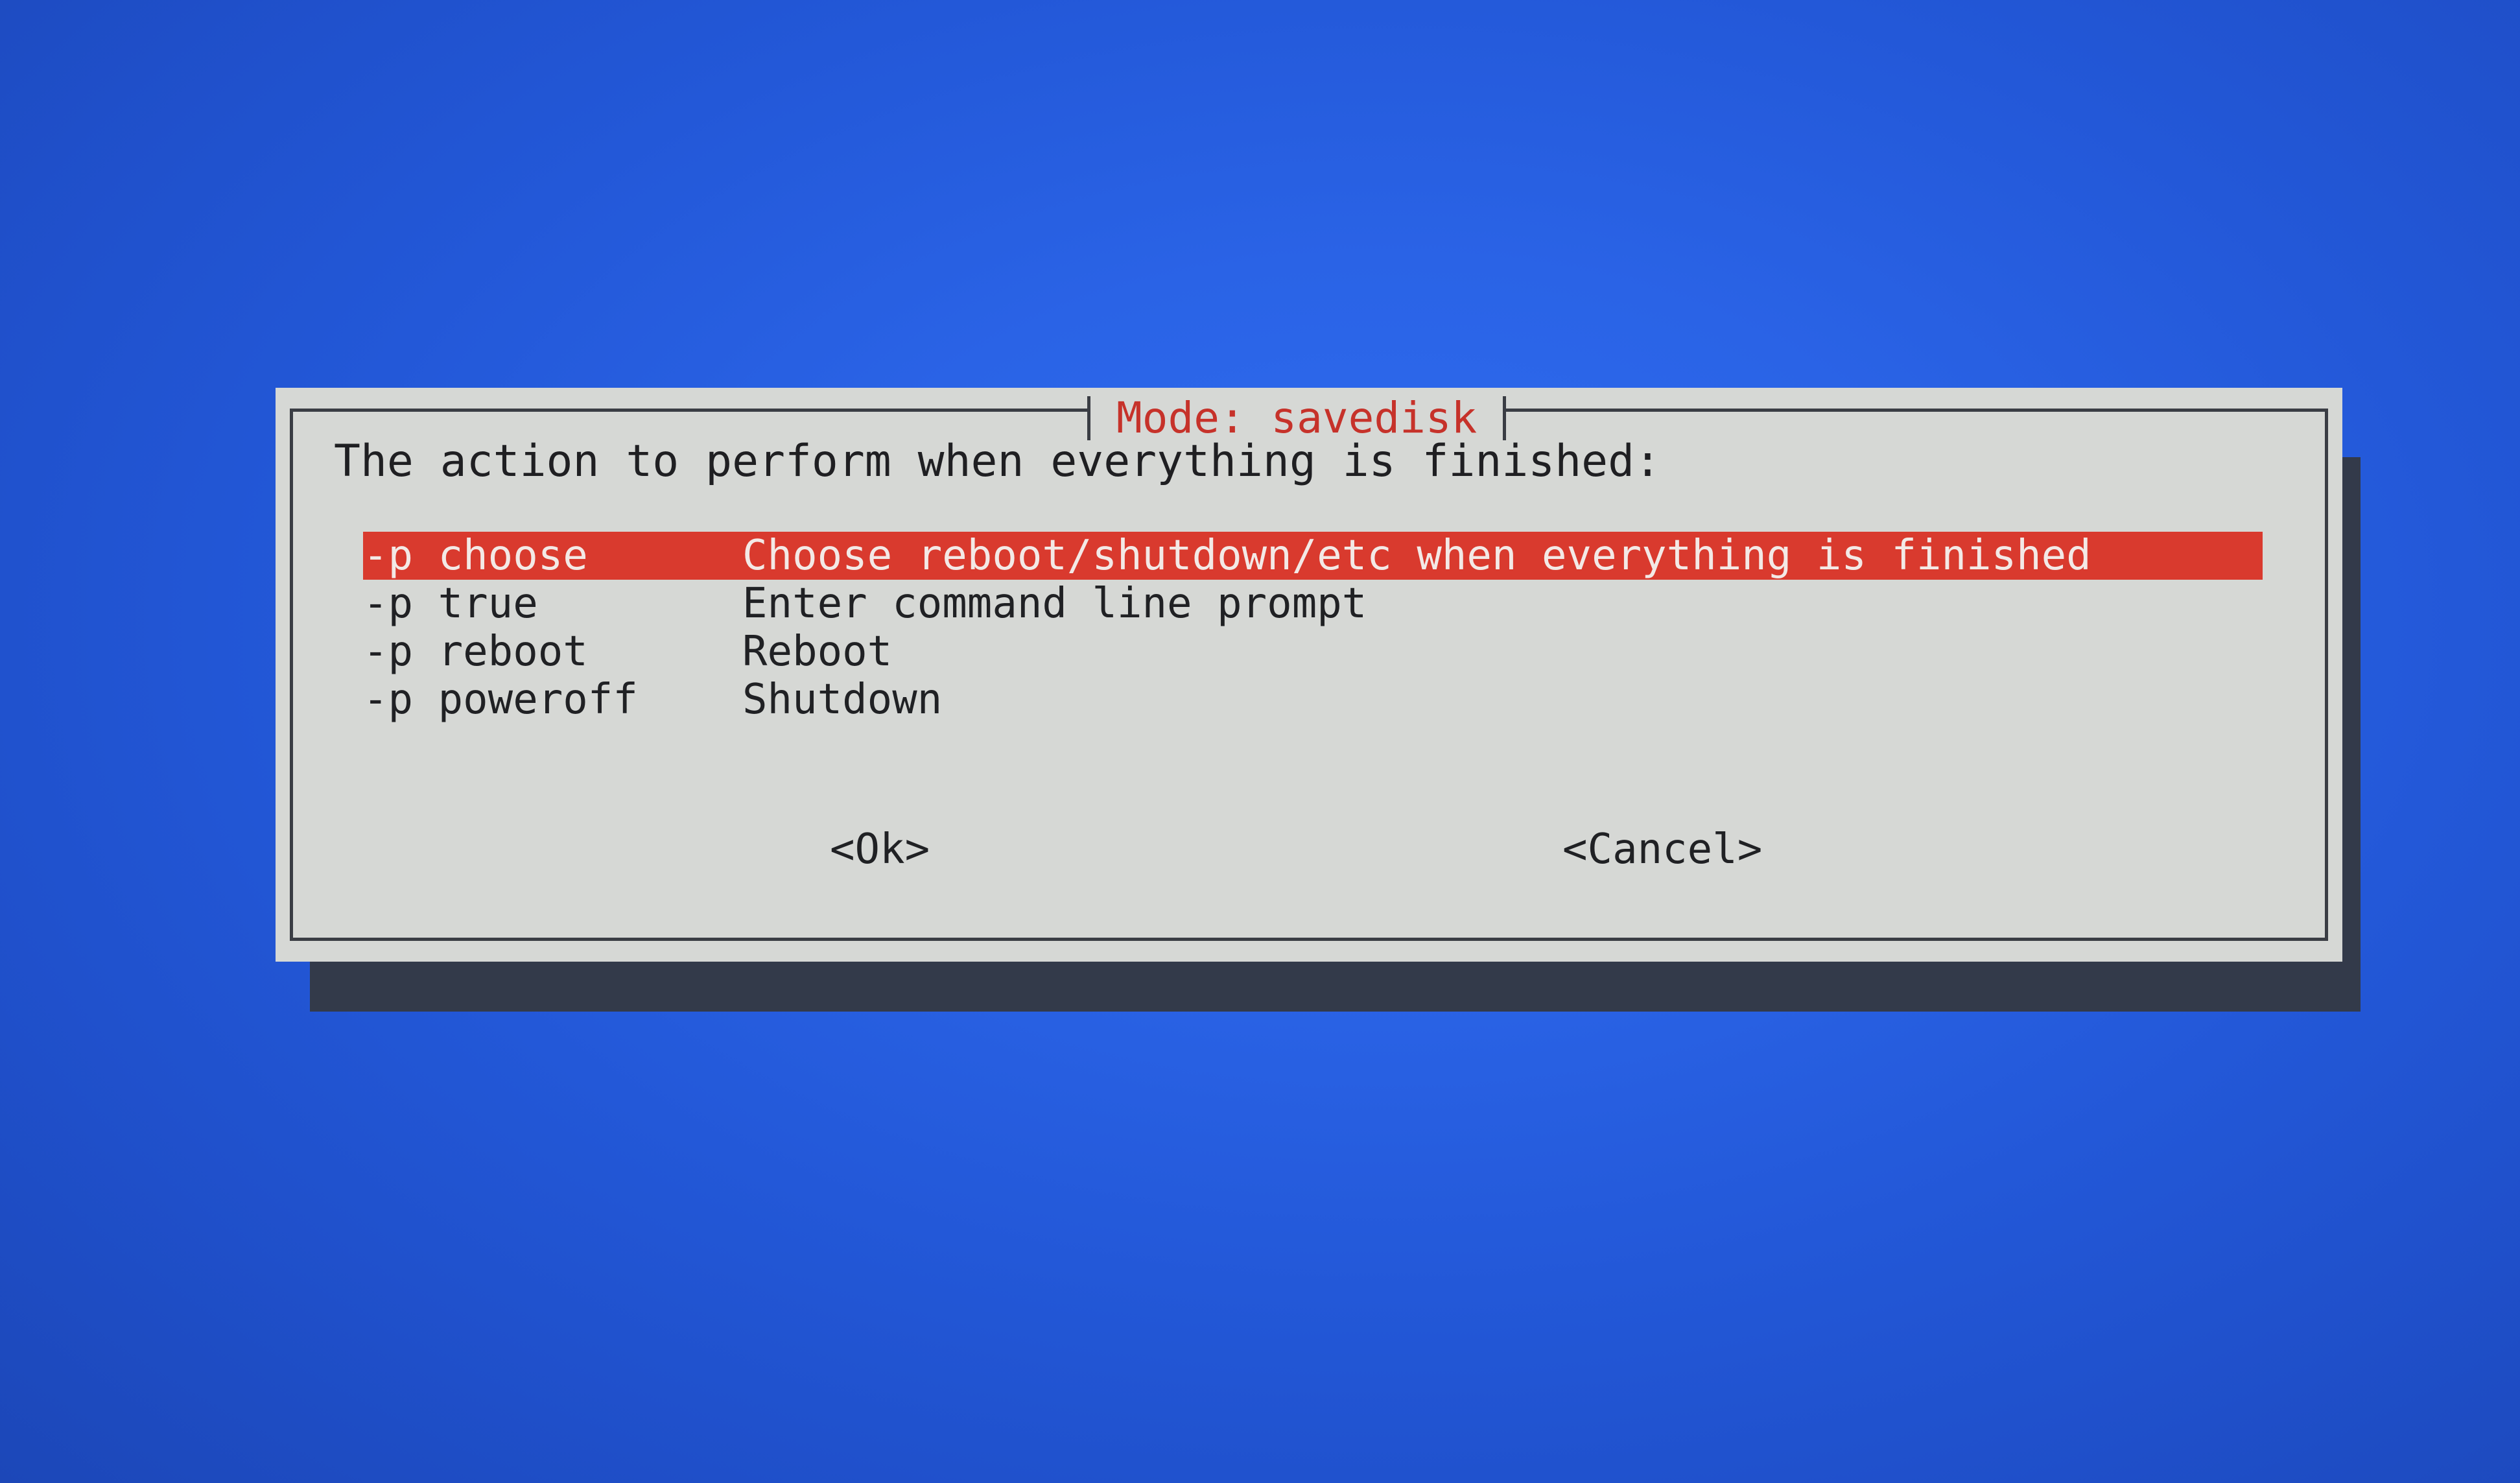  What do you see at coordinates (1054, 604) in the screenshot?
I see `menu-item-description: Enter command line prompt` at bounding box center [1054, 604].